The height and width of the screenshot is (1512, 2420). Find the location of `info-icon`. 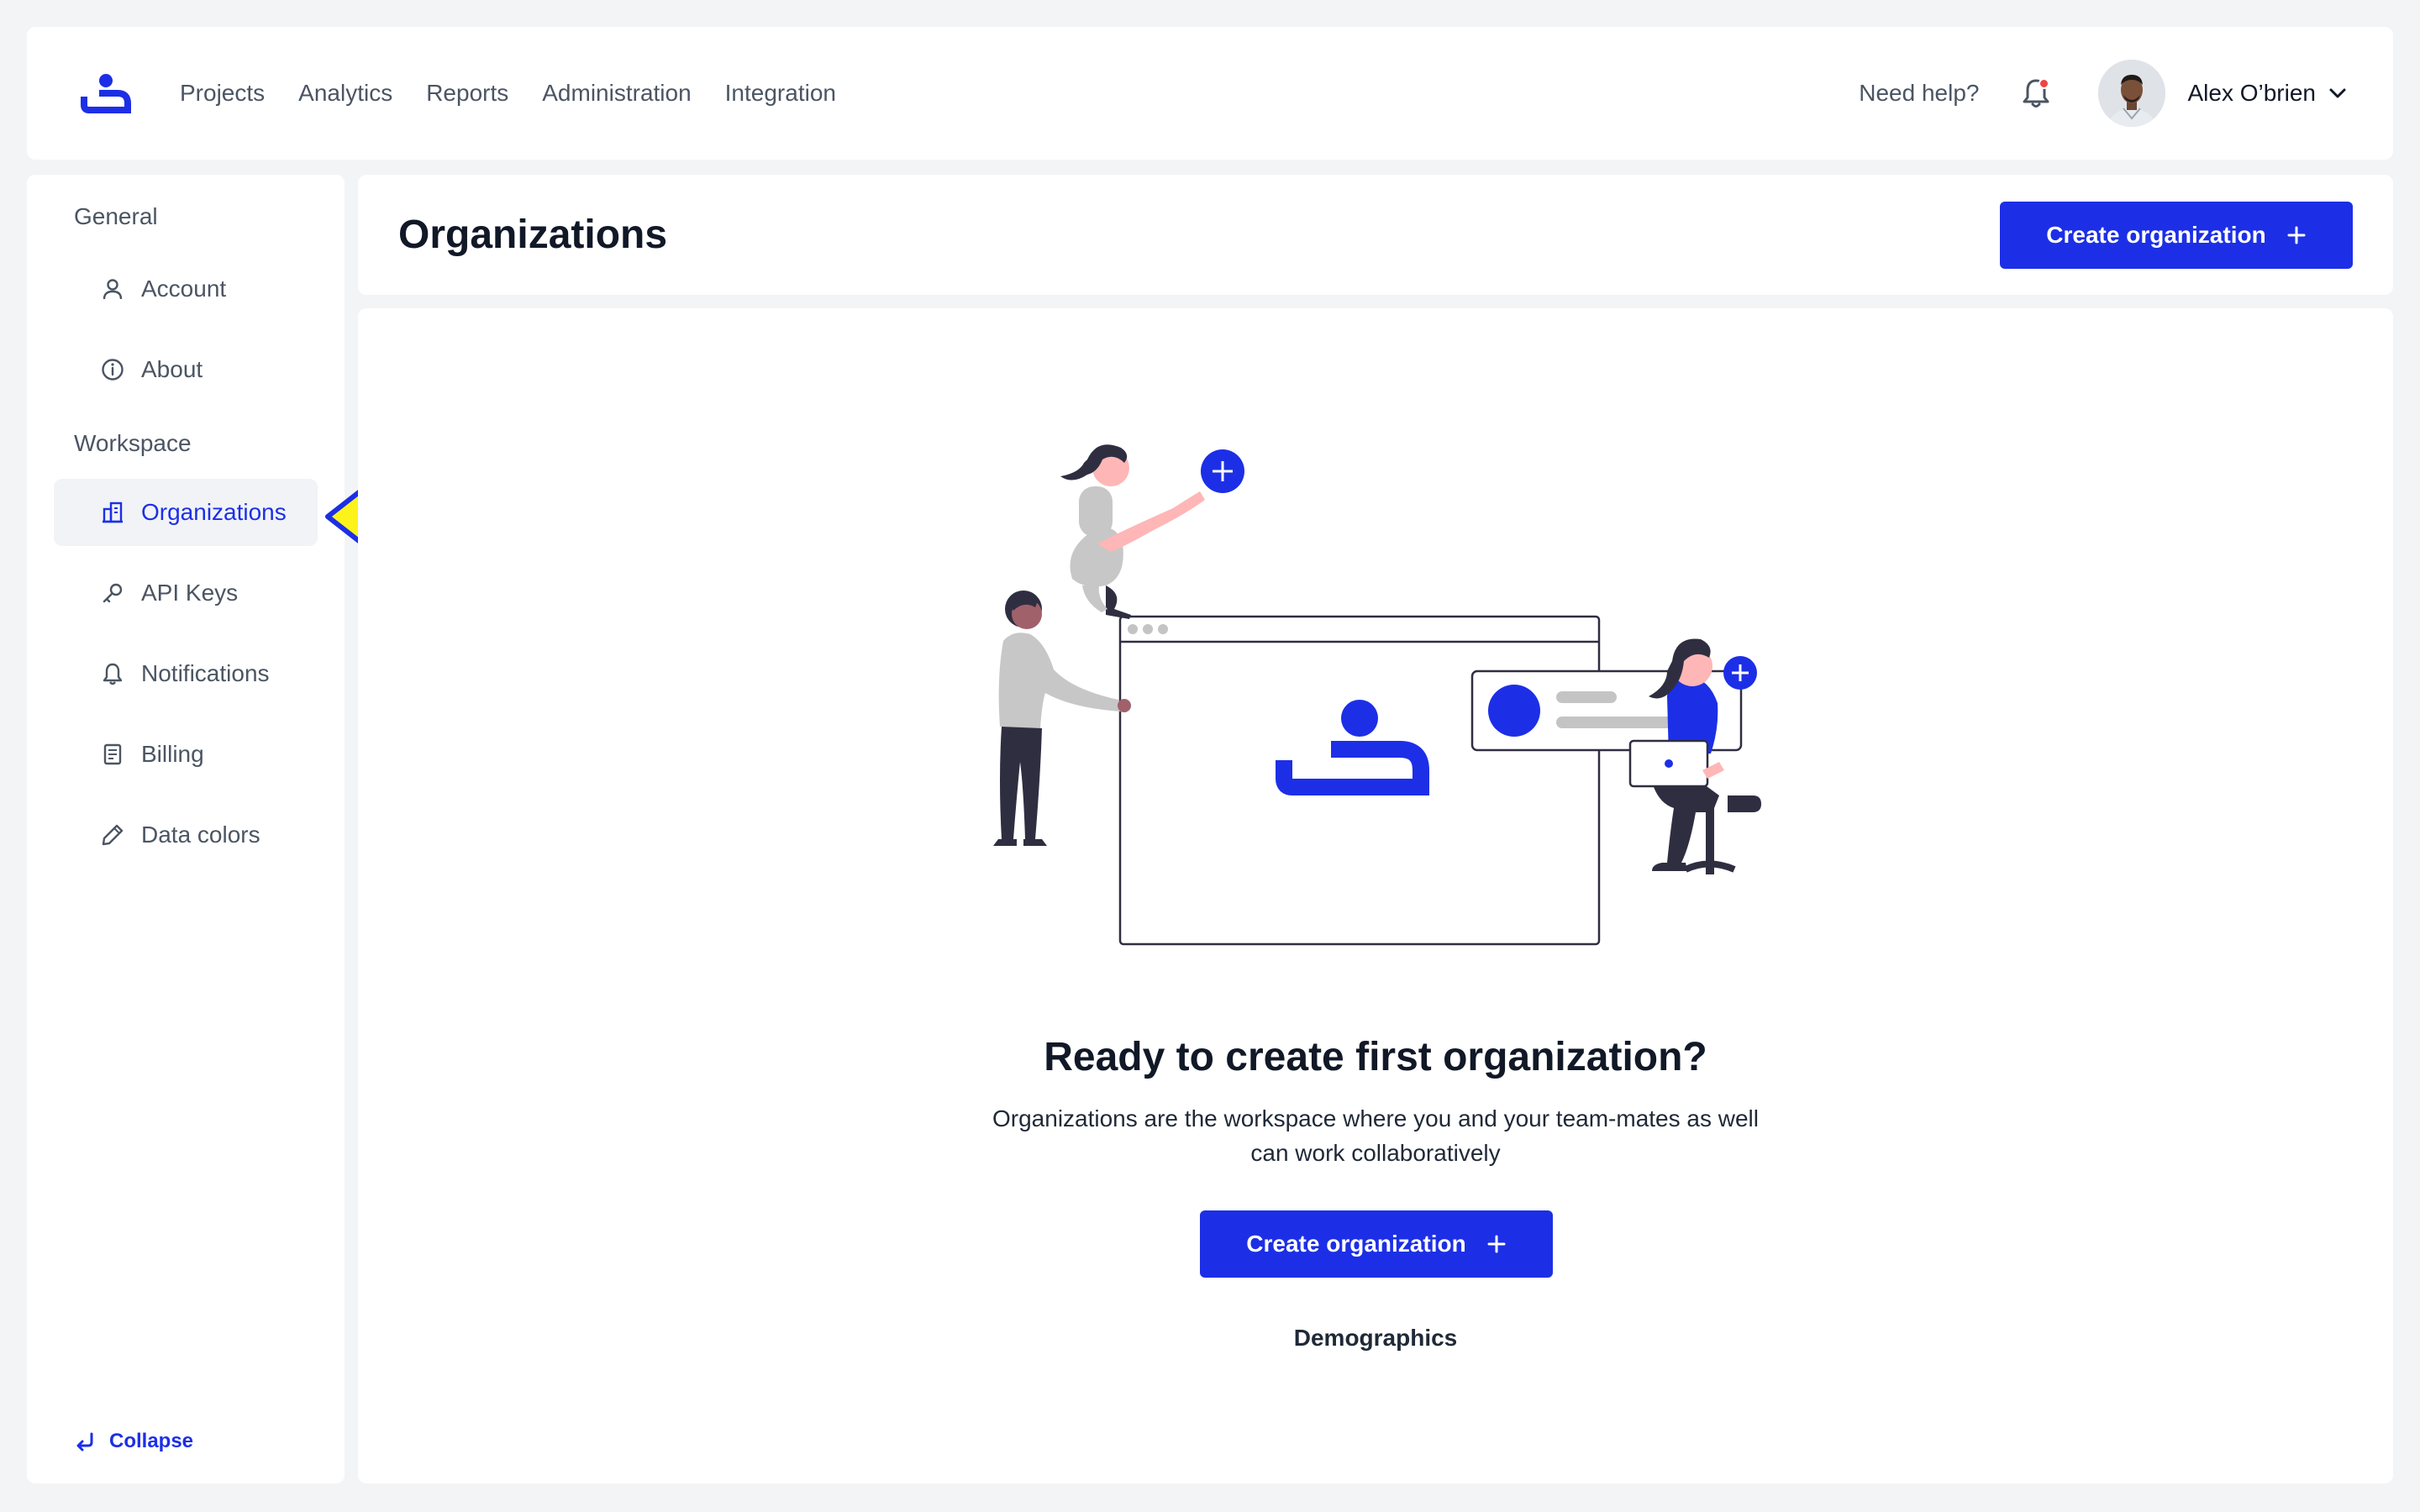

info-icon is located at coordinates (113, 370).